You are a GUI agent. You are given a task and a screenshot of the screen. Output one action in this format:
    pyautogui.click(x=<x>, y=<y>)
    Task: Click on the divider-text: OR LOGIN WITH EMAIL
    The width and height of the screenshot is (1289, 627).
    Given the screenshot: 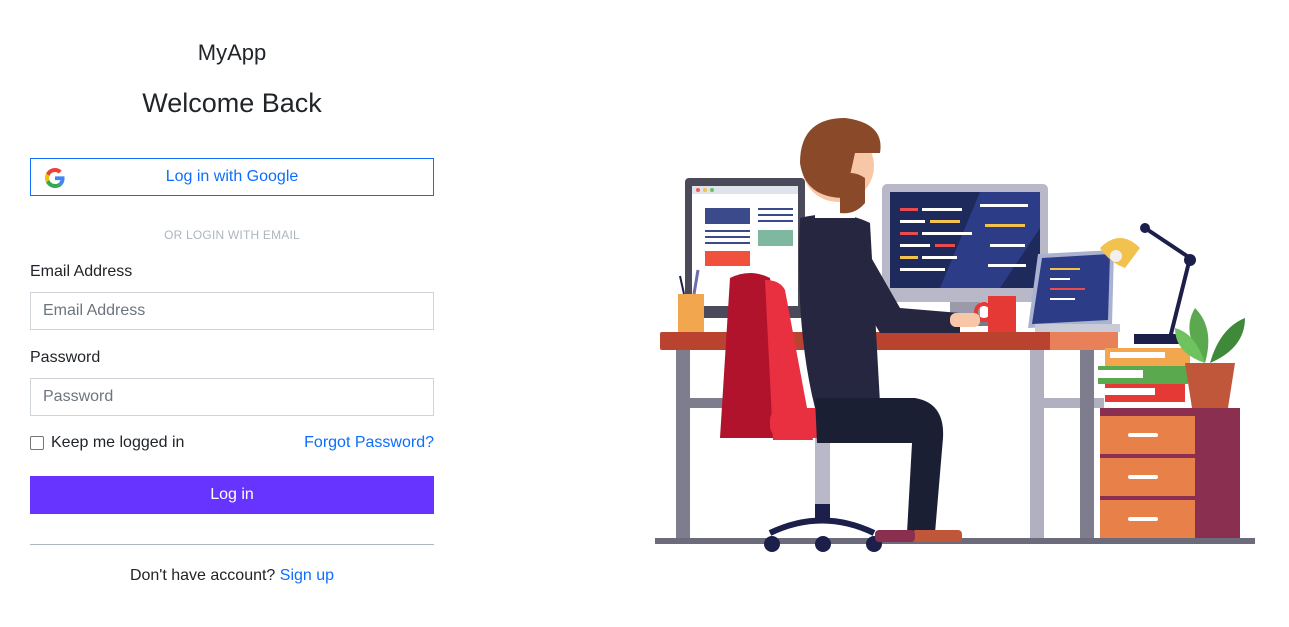 What is the action you would take?
    pyautogui.click(x=232, y=235)
    